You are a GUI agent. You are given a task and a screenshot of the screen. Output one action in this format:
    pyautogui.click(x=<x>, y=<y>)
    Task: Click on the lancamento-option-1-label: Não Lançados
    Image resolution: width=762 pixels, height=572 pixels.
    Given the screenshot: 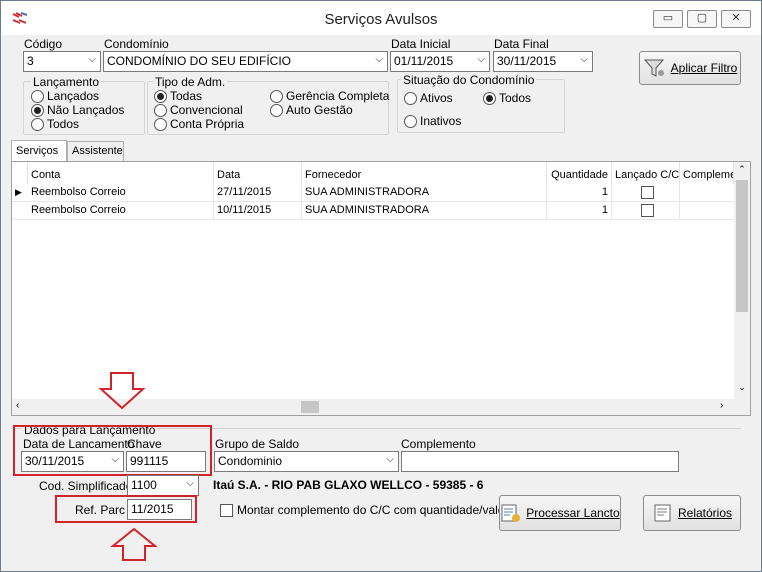 What is the action you would take?
    pyautogui.click(x=86, y=110)
    